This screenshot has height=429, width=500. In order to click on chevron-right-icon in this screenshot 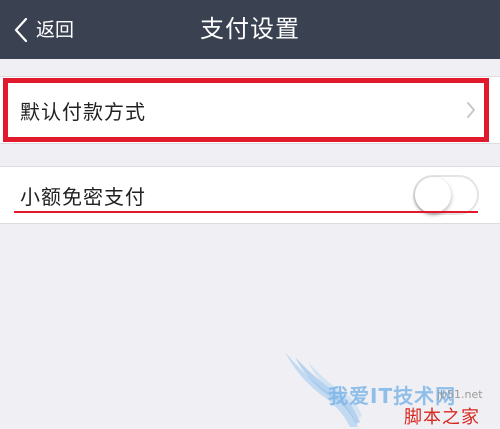, I will do `click(471, 110)`.